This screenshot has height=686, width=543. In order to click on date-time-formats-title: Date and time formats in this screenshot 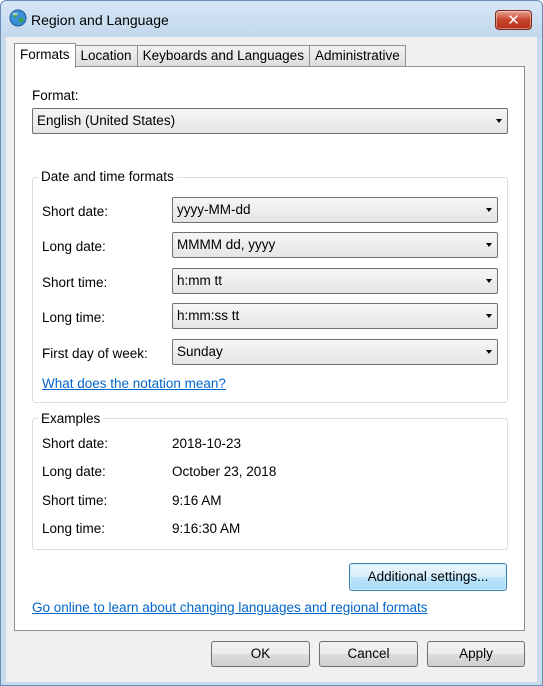, I will do `click(107, 176)`.